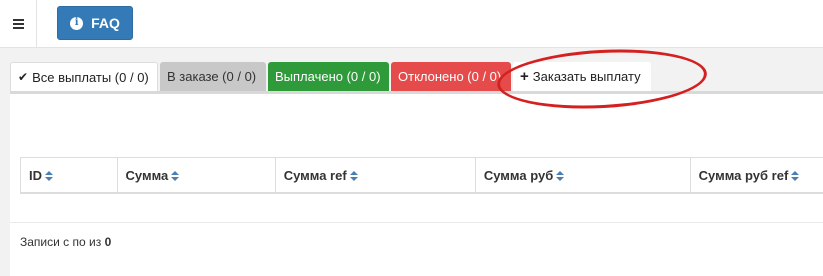  I want to click on column-header-amount-ref: Сумма ref, so click(375, 175).